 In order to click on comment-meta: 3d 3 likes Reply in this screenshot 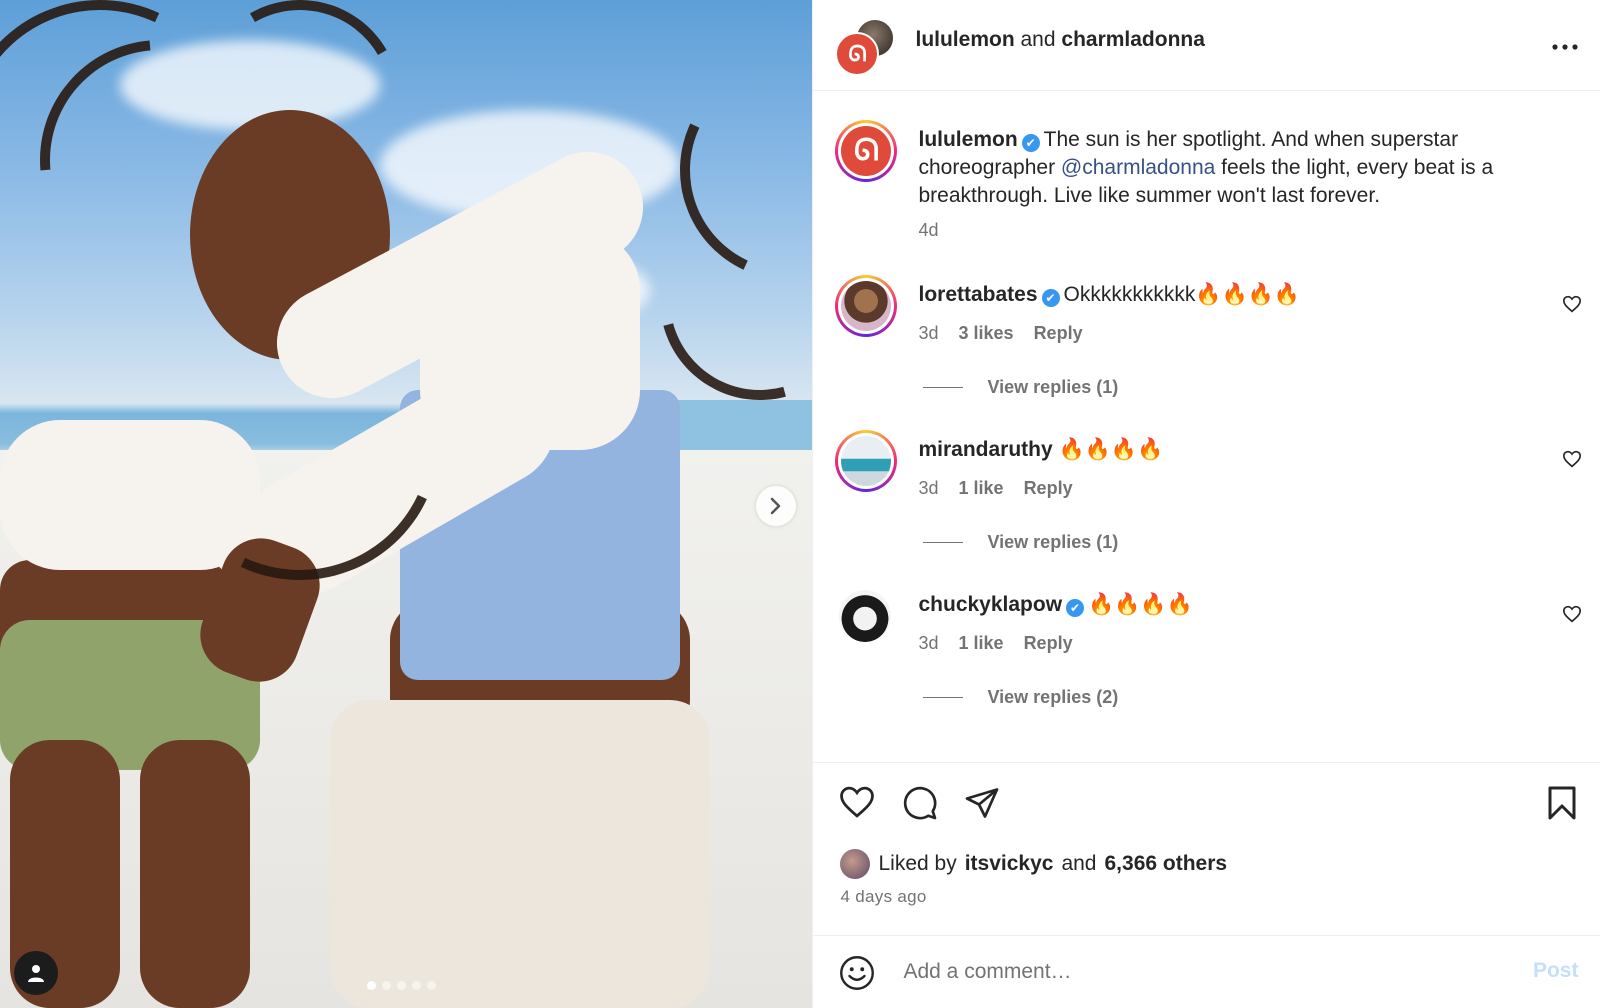, I will do `click(1000, 333)`.